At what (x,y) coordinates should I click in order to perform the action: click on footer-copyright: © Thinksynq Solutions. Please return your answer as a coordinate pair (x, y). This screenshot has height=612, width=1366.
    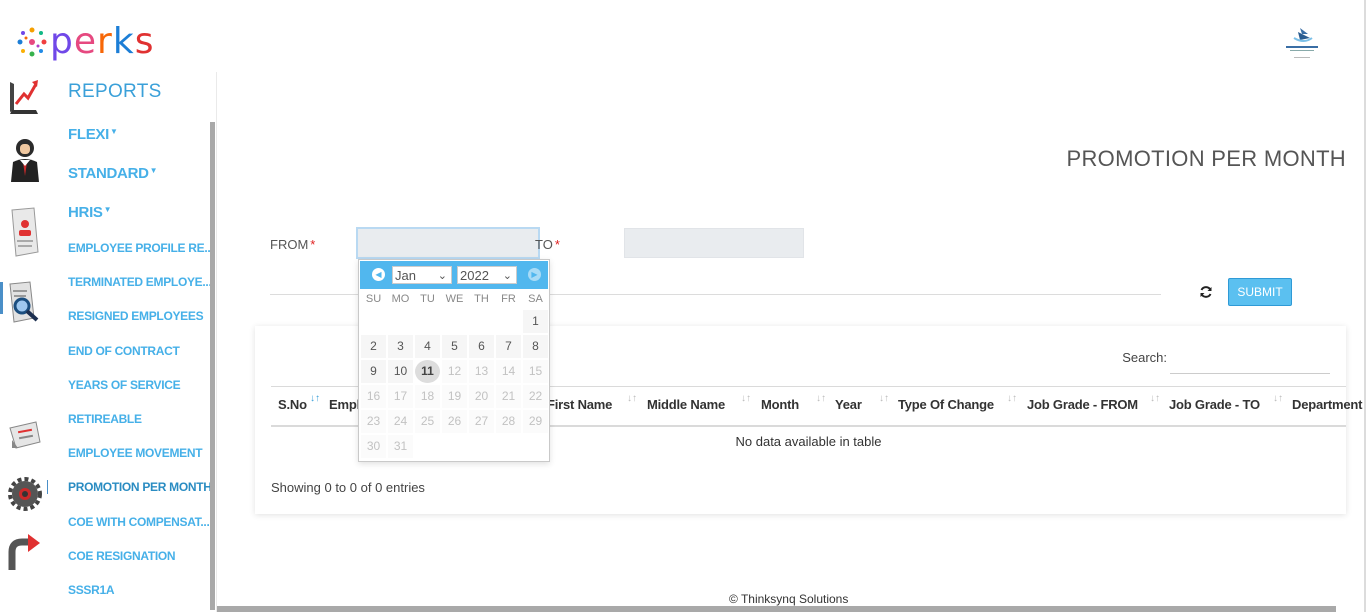
    Looking at the image, I should click on (789, 599).